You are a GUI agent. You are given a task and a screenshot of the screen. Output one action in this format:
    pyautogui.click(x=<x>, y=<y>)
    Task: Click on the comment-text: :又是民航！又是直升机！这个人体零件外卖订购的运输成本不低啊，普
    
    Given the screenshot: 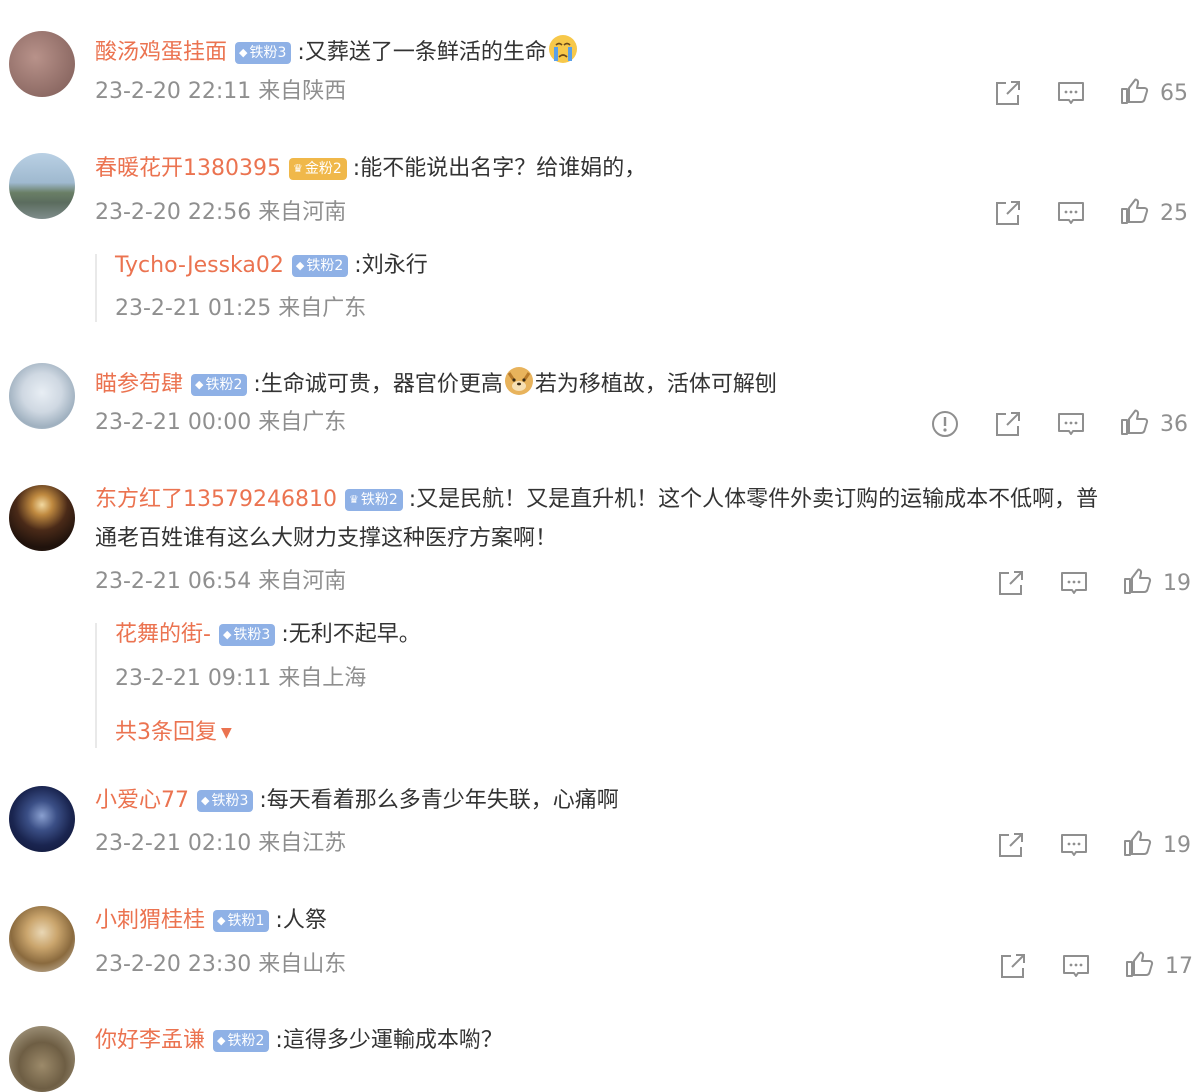 What is the action you would take?
    pyautogui.click(x=753, y=499)
    